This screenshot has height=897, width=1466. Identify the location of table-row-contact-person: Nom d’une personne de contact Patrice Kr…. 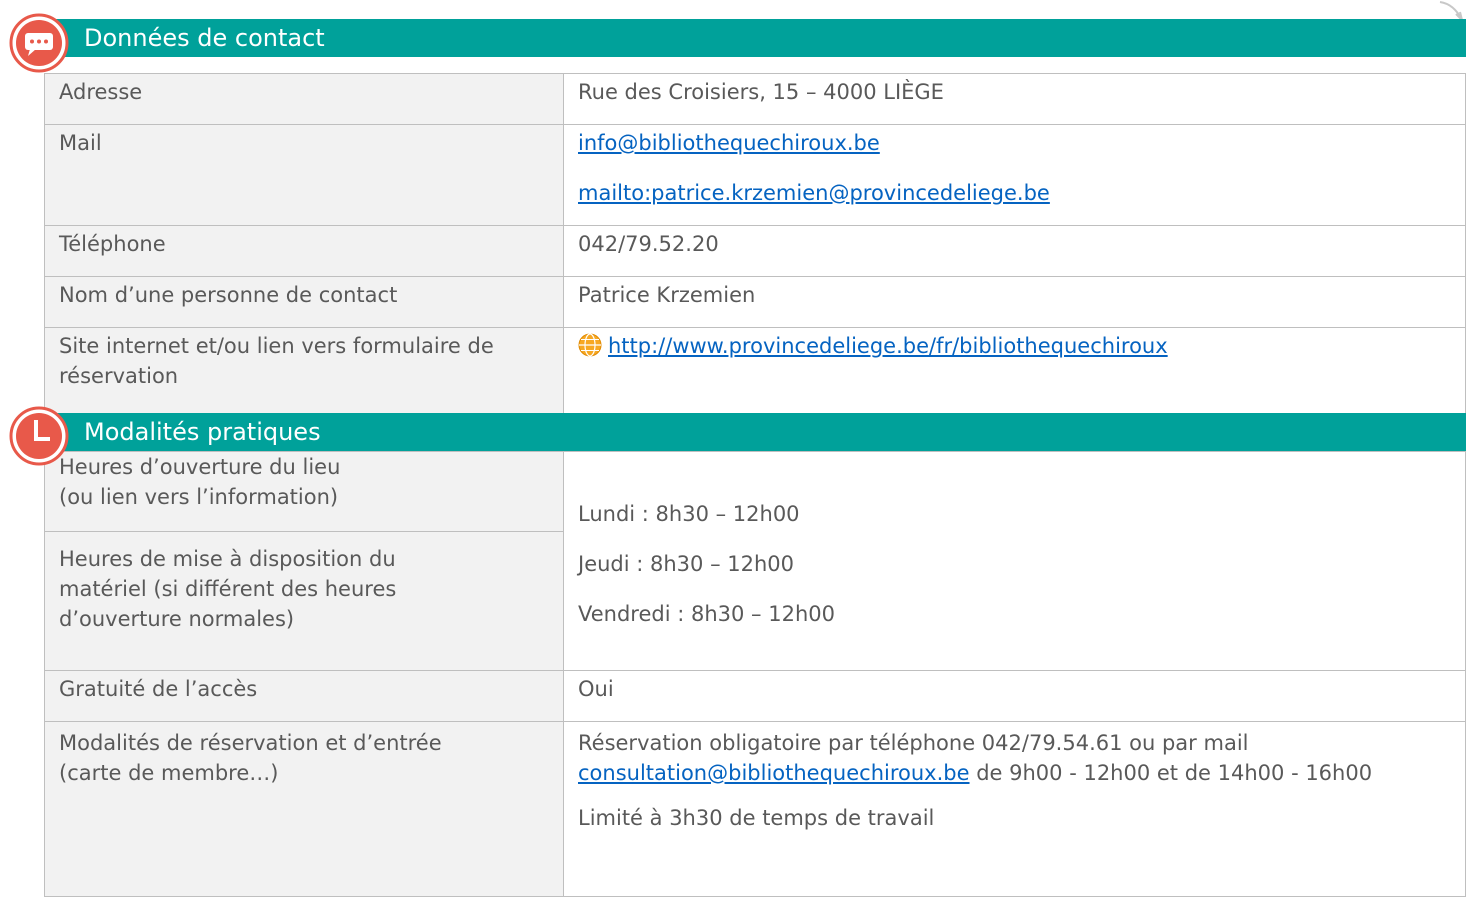
(755, 302).